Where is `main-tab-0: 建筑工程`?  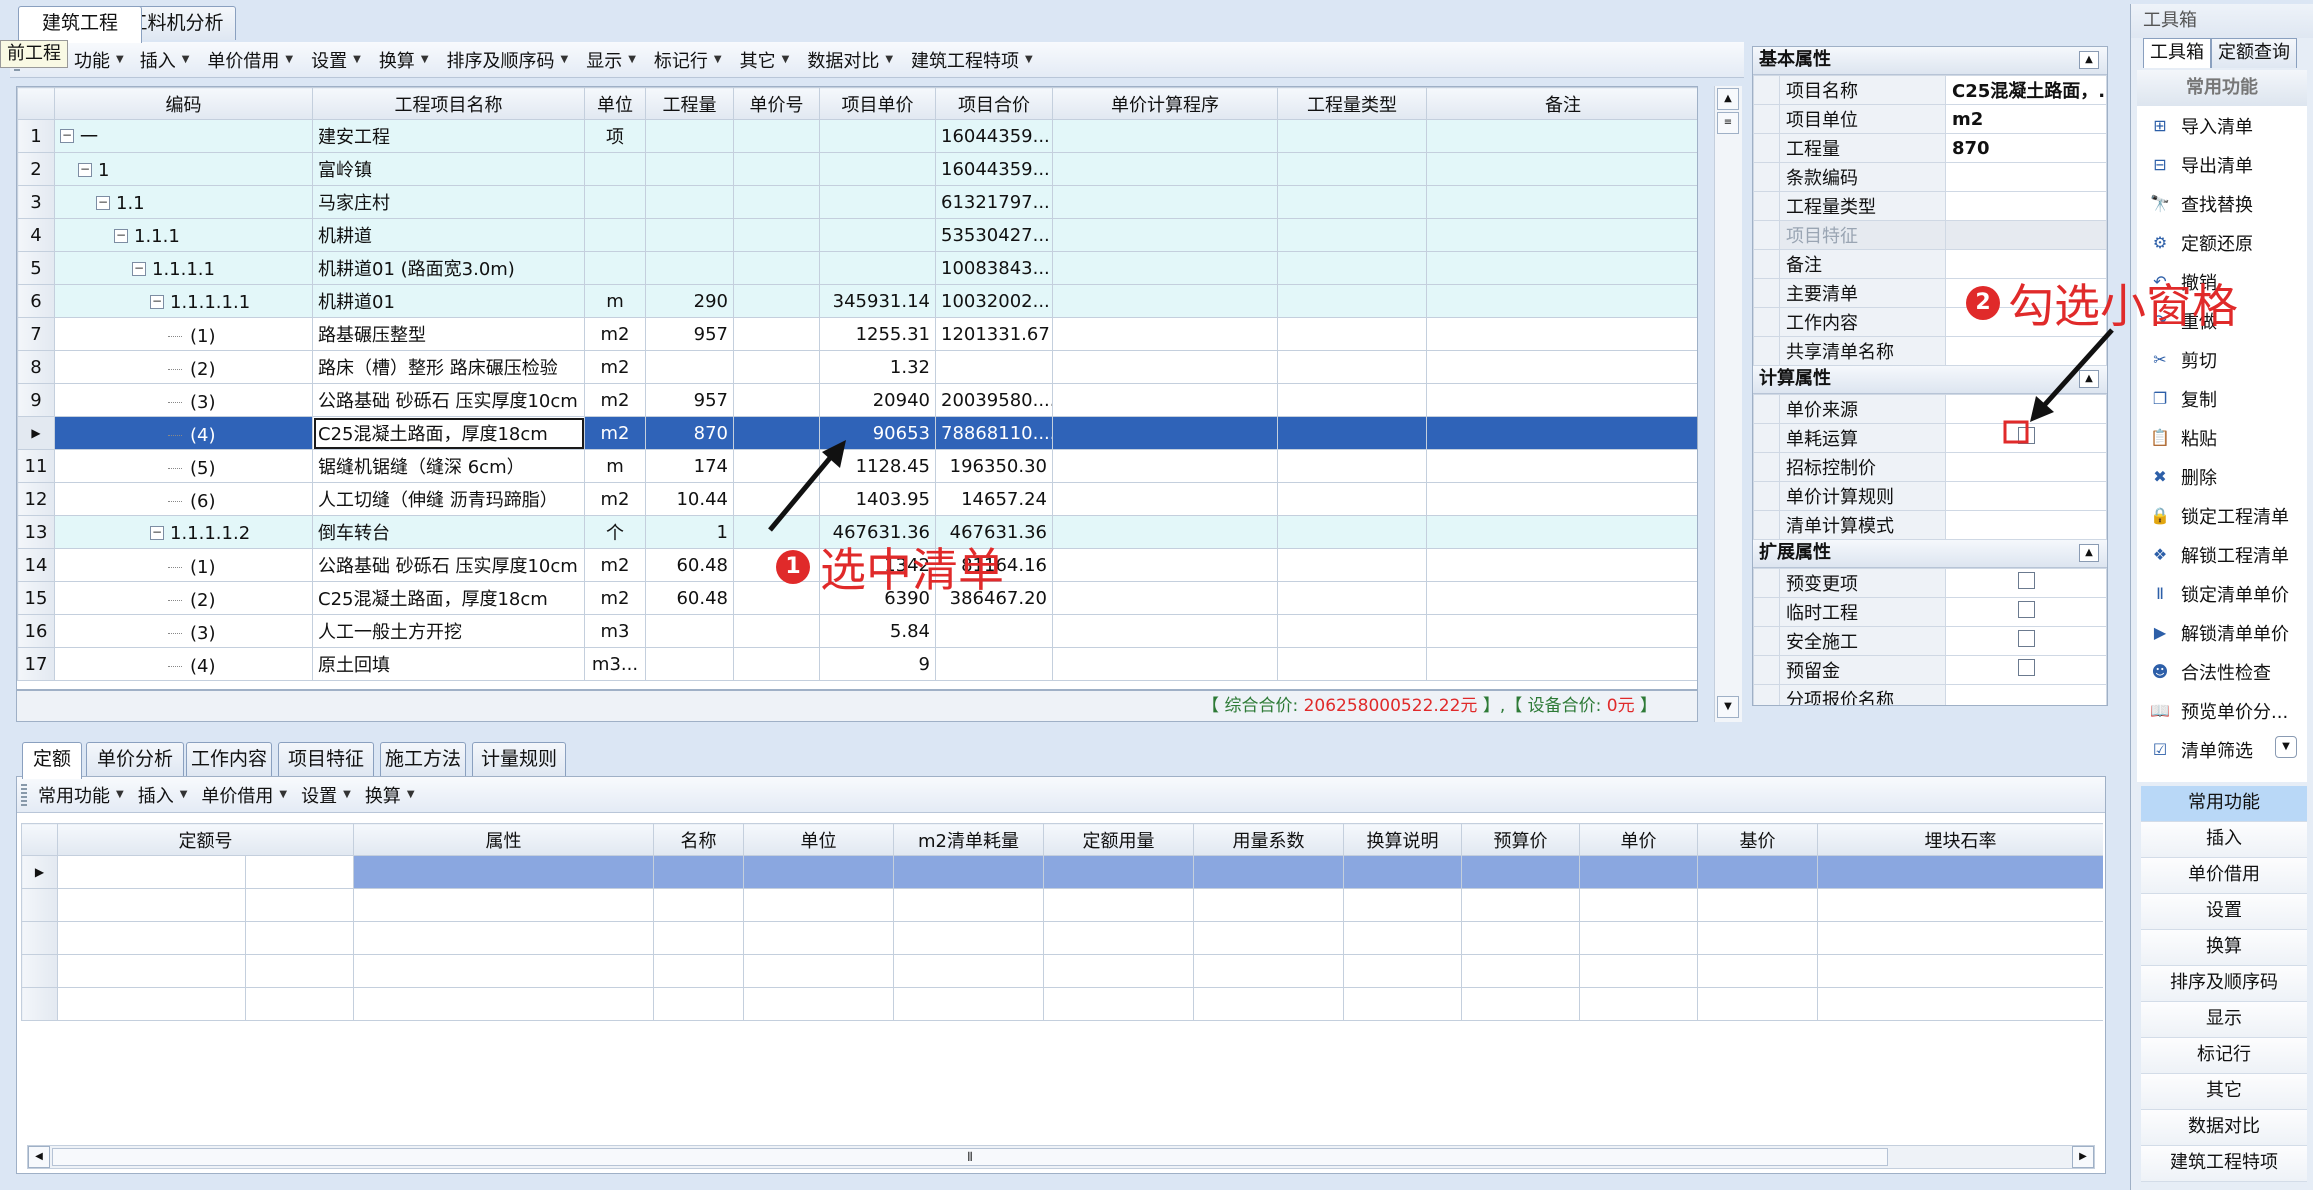
main-tab-0: 建筑工程 is located at coordinates (80, 24).